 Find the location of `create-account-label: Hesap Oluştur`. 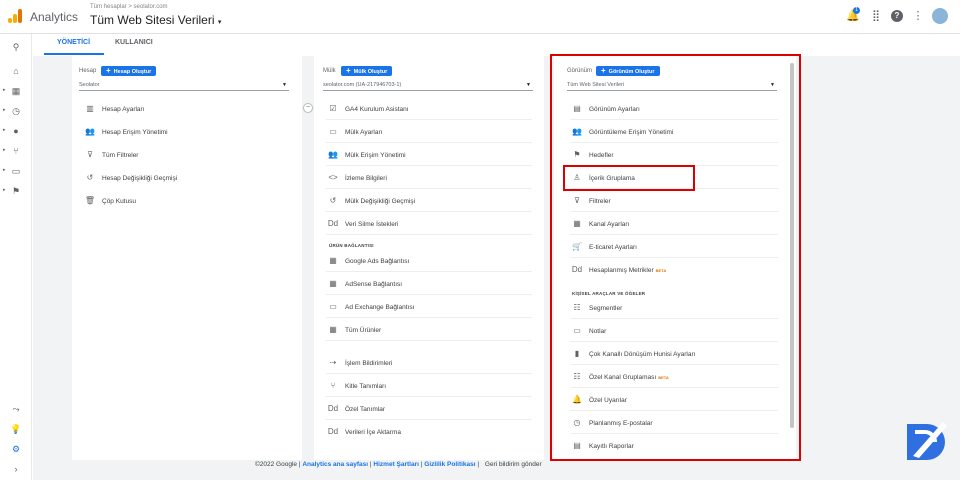

create-account-label: Hesap Oluştur is located at coordinates (132, 72).